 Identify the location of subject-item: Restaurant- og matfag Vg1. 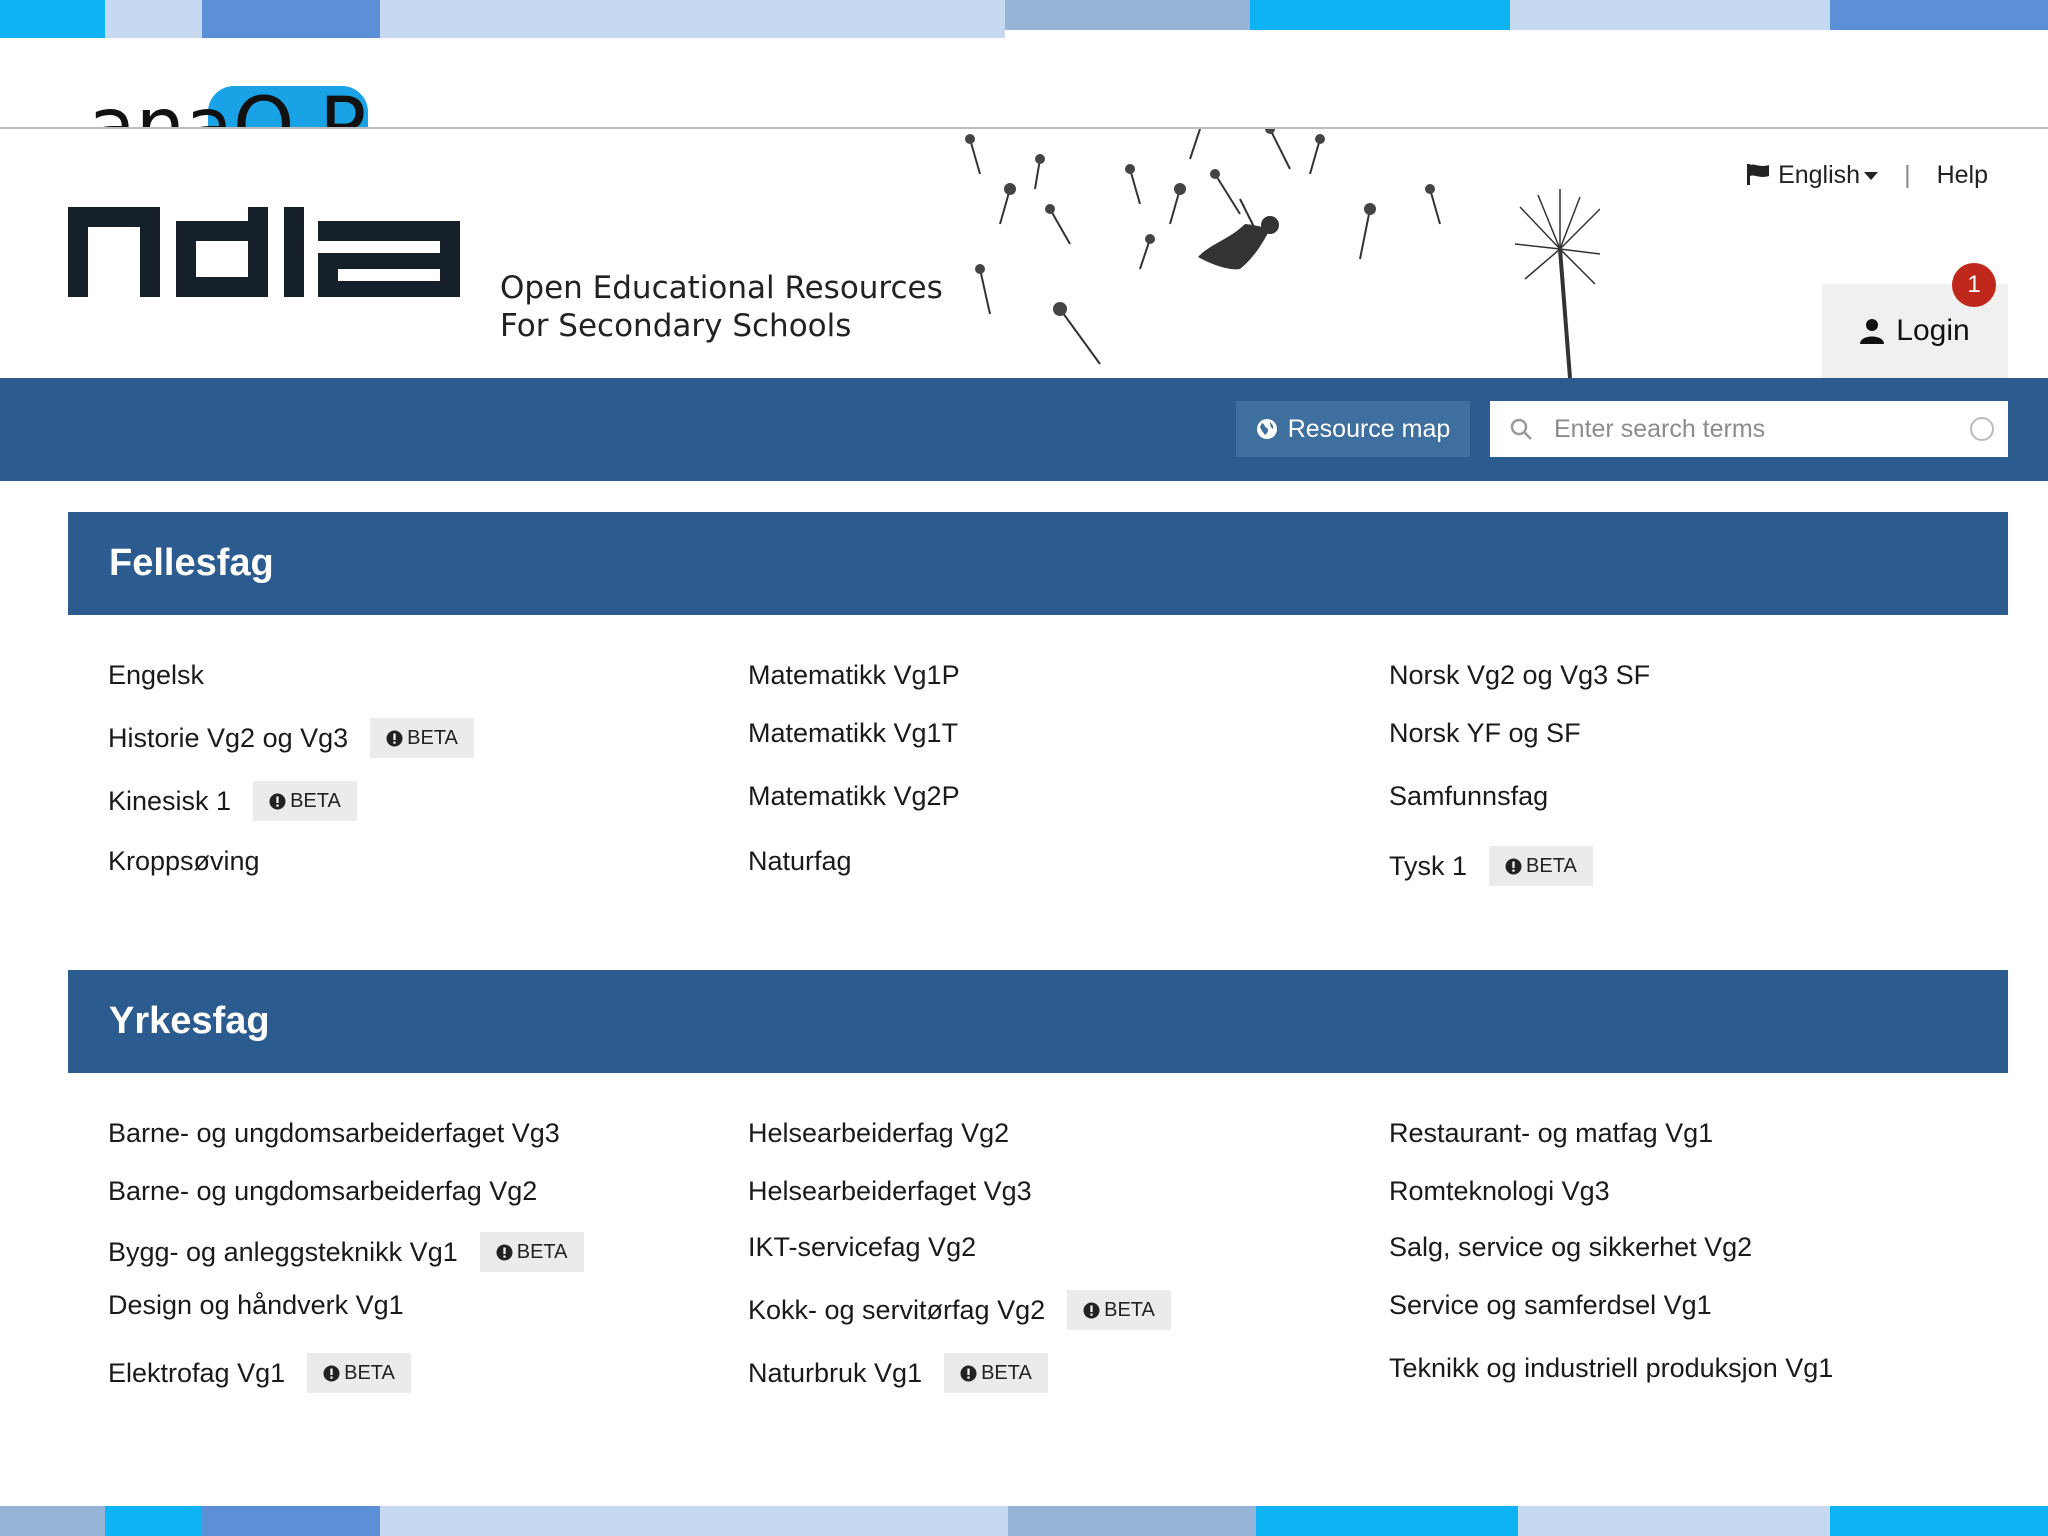
(1551, 1133).